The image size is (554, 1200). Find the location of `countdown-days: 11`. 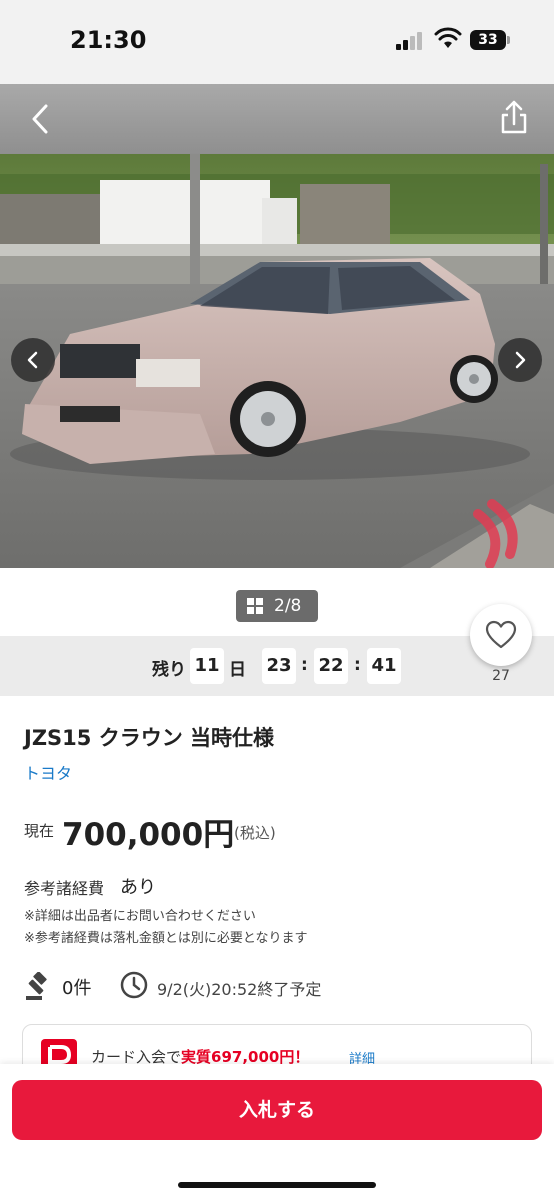

countdown-days: 11 is located at coordinates (207, 666).